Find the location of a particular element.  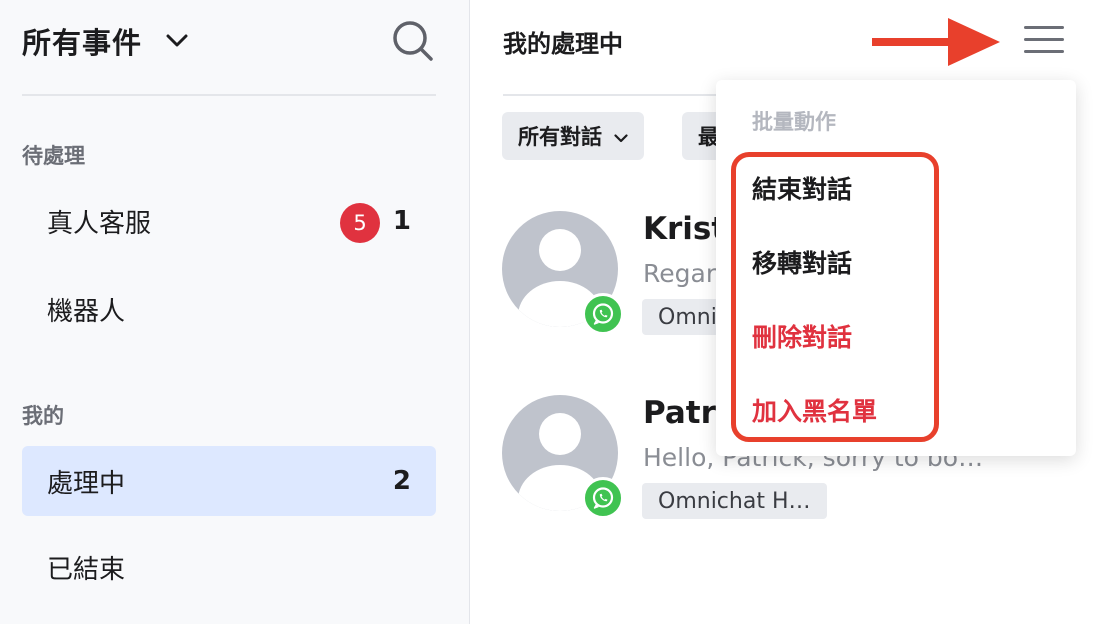

sidebar-item-human-agent: 真人客服 5 1 is located at coordinates (229, 221).